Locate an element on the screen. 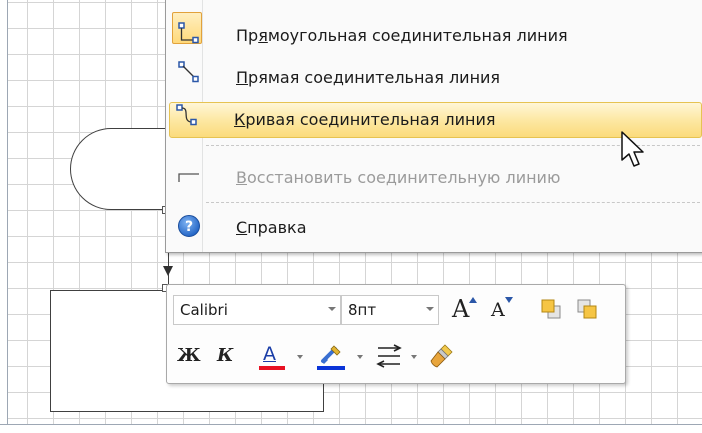 Image resolution: width=702 pixels, height=433 pixels. bring-forward-icon is located at coordinates (551, 309).